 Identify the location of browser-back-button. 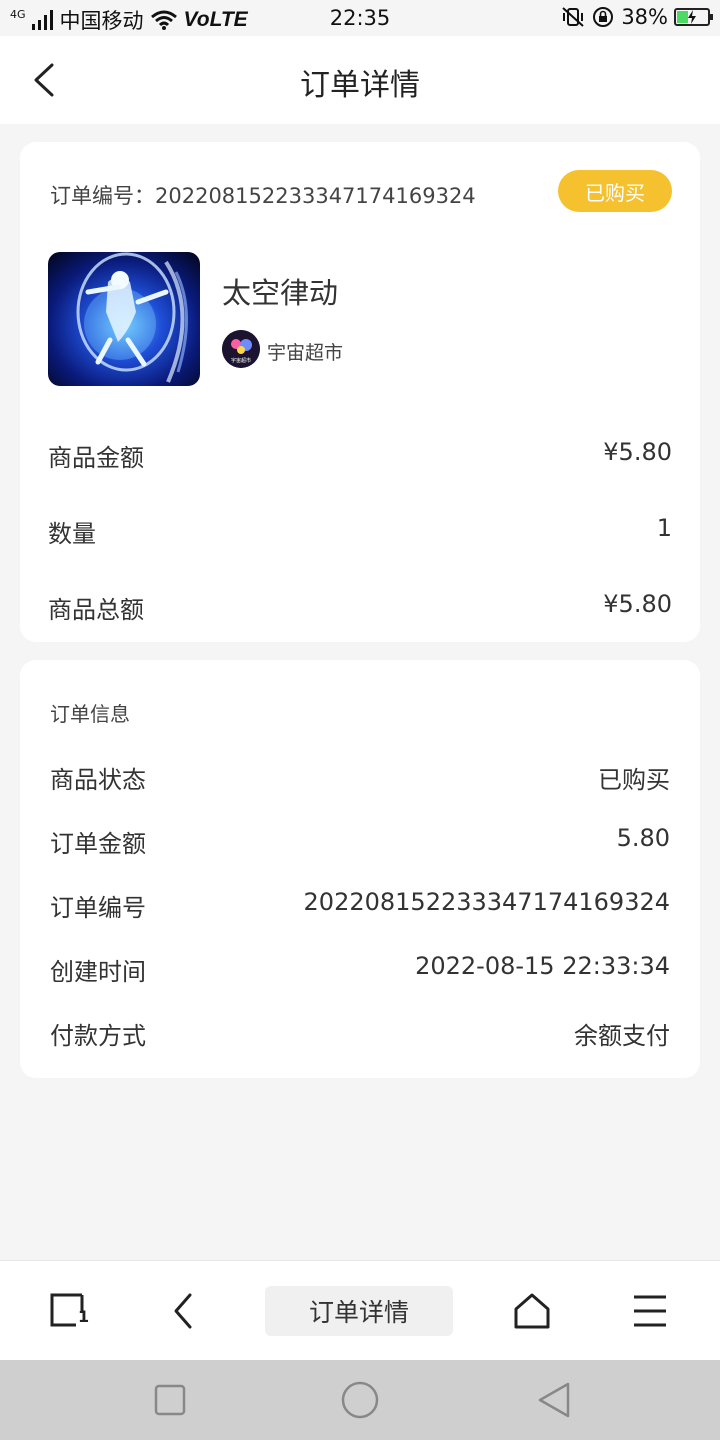
(184, 1311).